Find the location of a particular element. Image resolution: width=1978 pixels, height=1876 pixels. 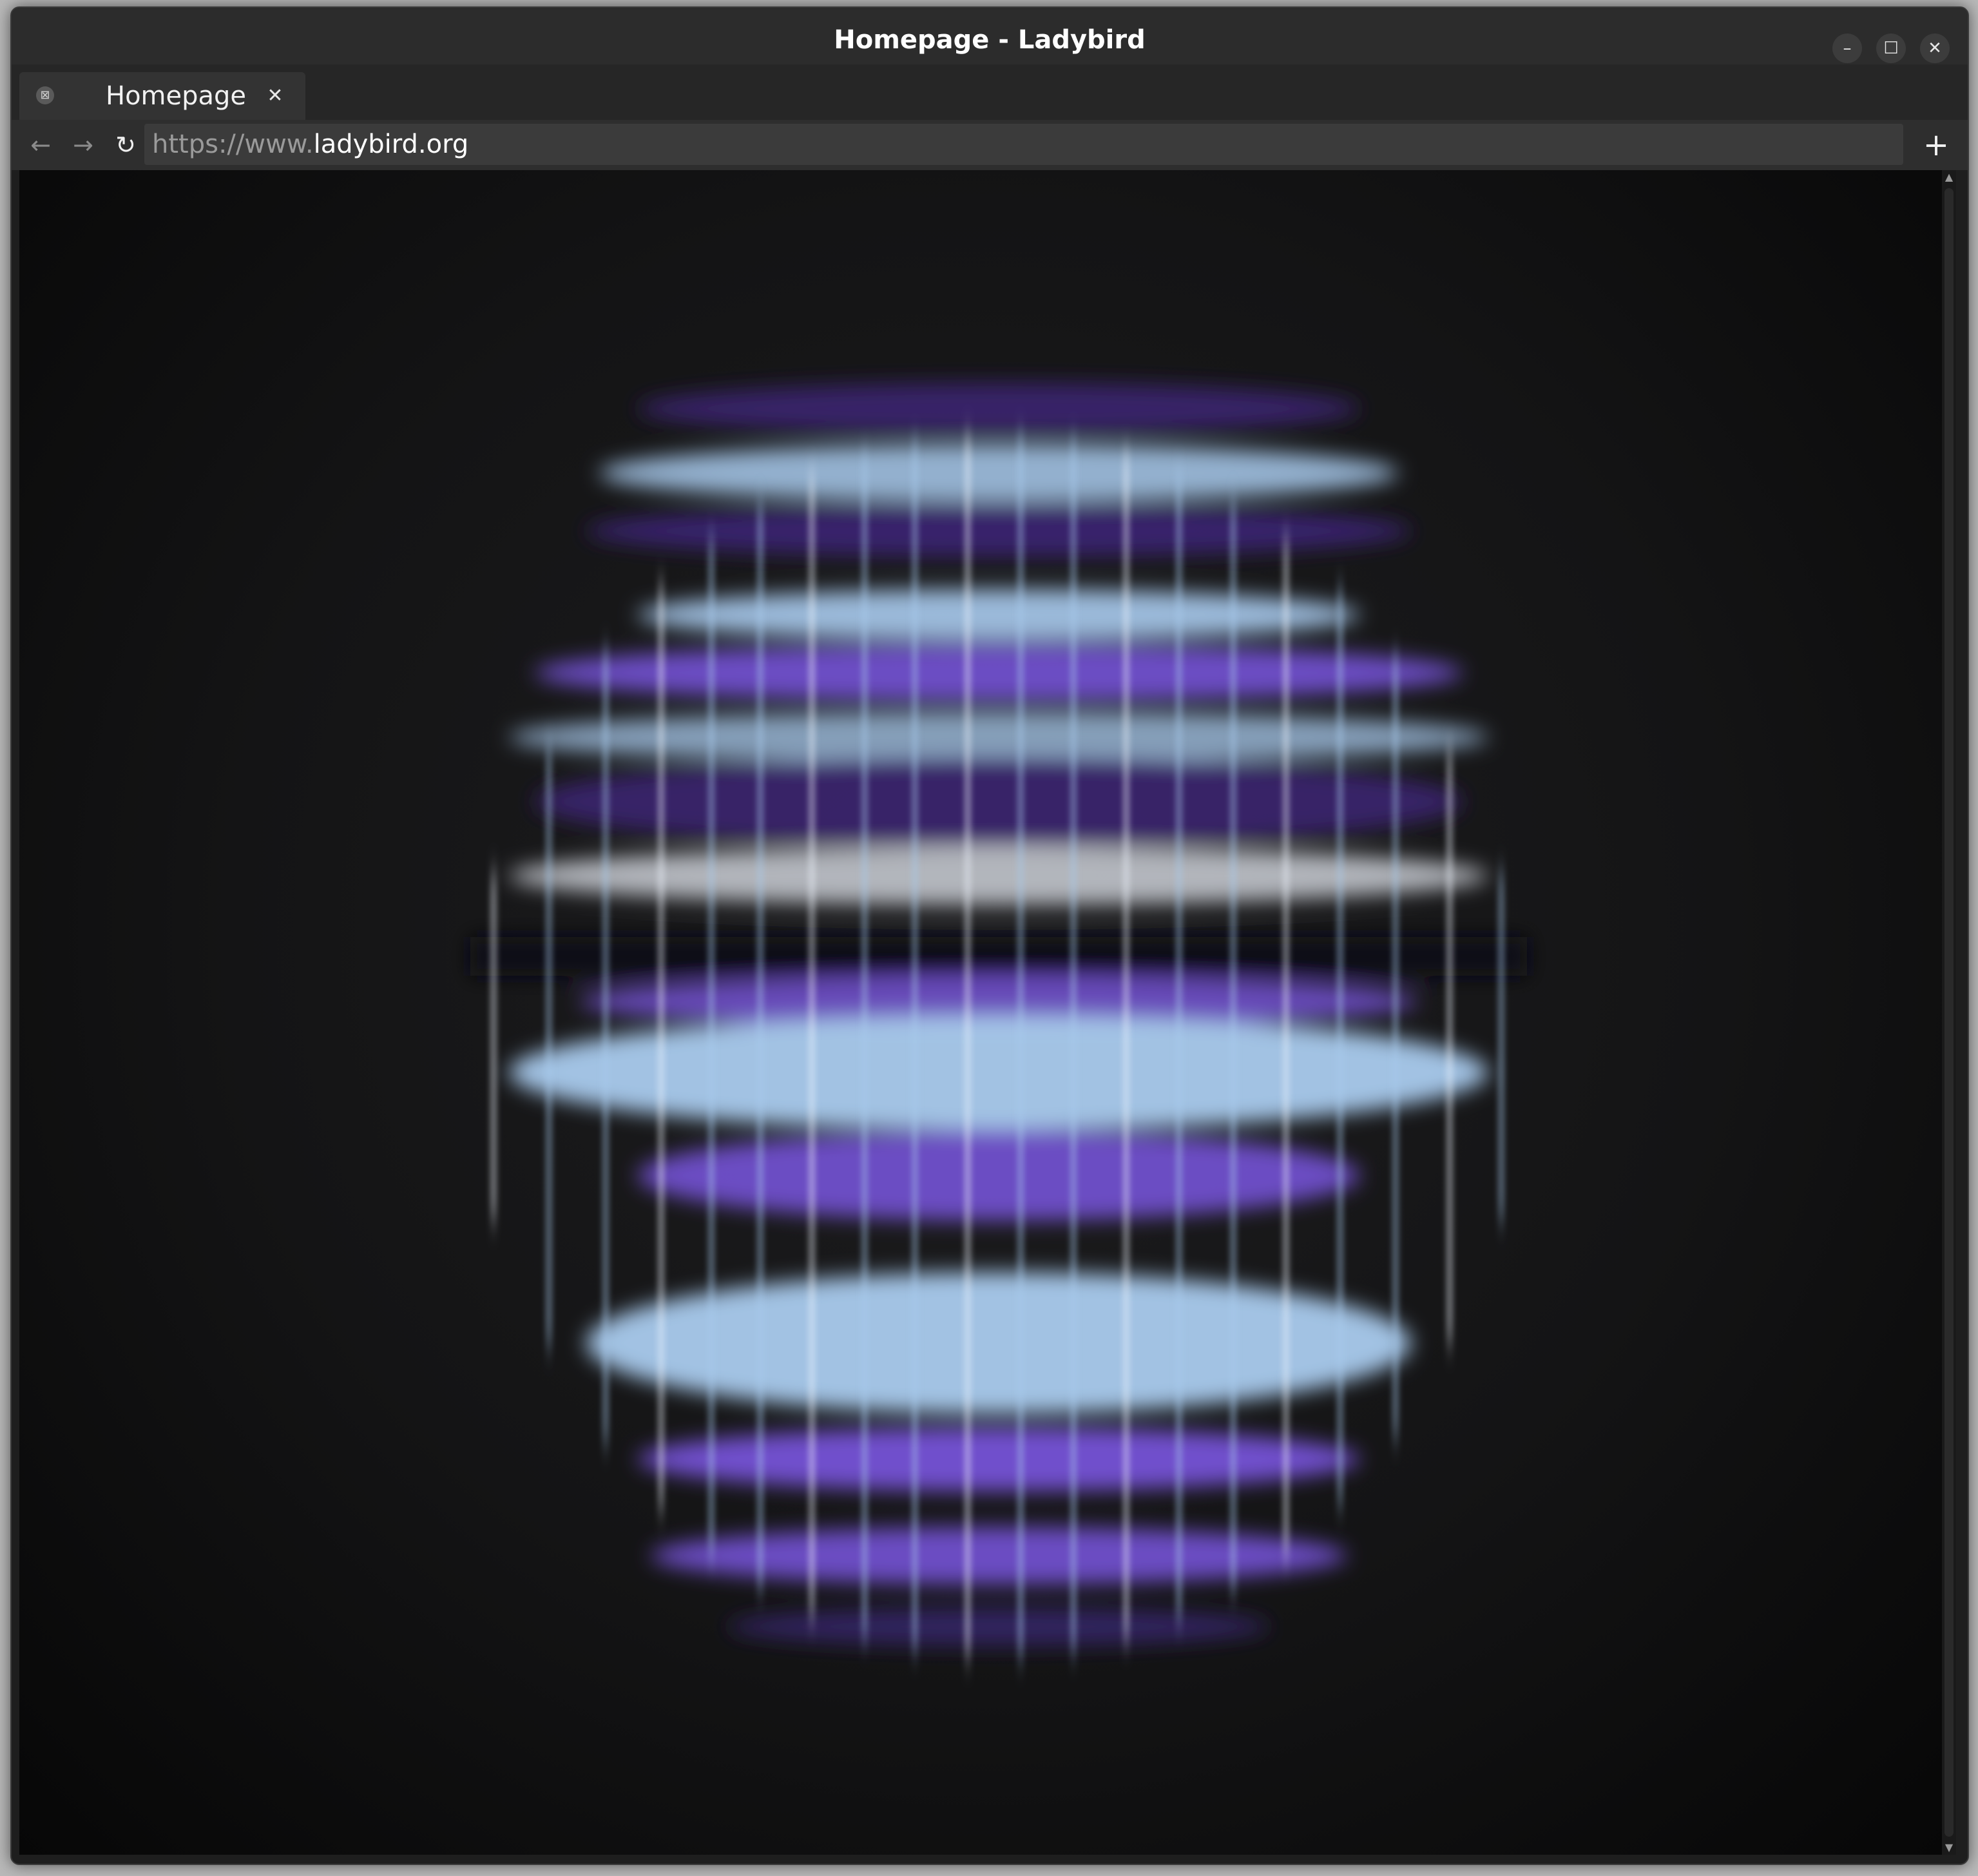

tab-homepage: ⊠ Homepage ✕ is located at coordinates (162, 96).